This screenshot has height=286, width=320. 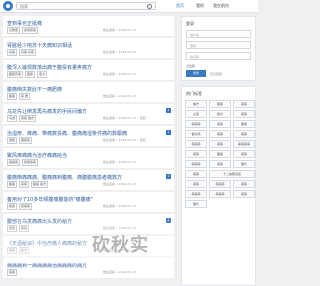 I want to click on search-input: 搜索, so click(x=86, y=6).